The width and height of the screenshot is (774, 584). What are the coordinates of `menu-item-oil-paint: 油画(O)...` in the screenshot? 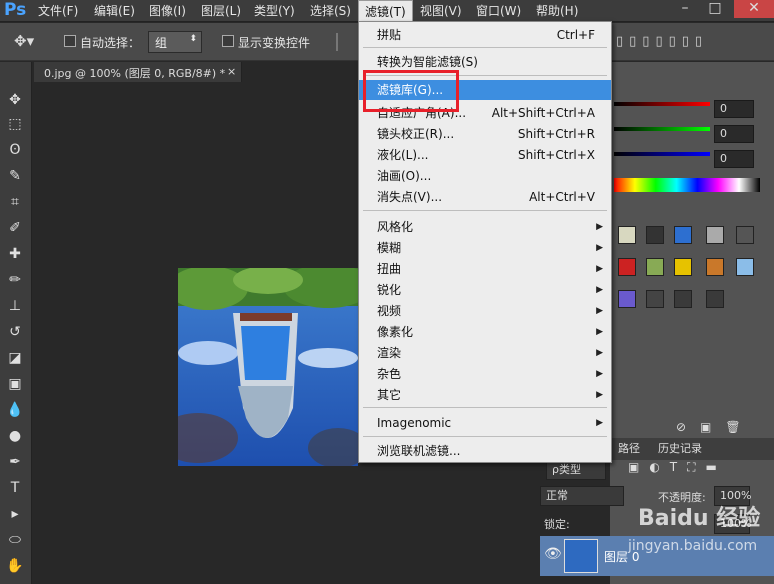 It's located at (485, 176).